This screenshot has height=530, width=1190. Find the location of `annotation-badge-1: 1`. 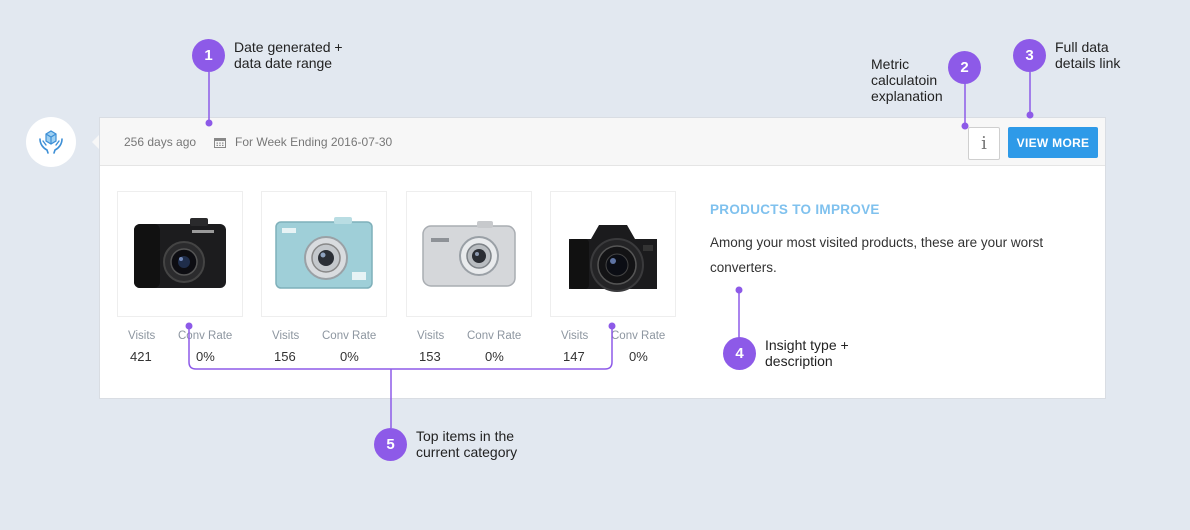

annotation-badge-1: 1 is located at coordinates (208, 55).